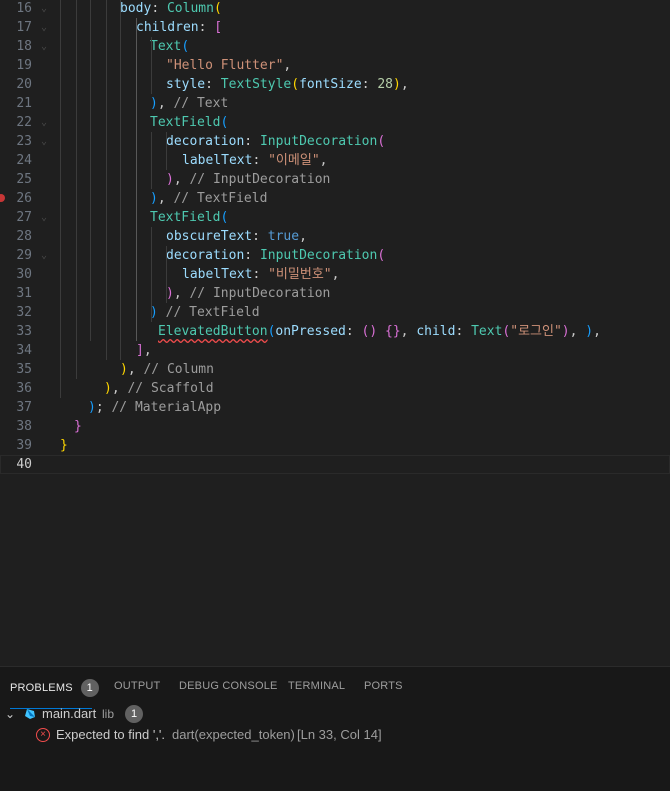 The height and width of the screenshot is (791, 670). Describe the element at coordinates (189, 103) in the screenshot. I see `code-text: ), // Text` at that location.